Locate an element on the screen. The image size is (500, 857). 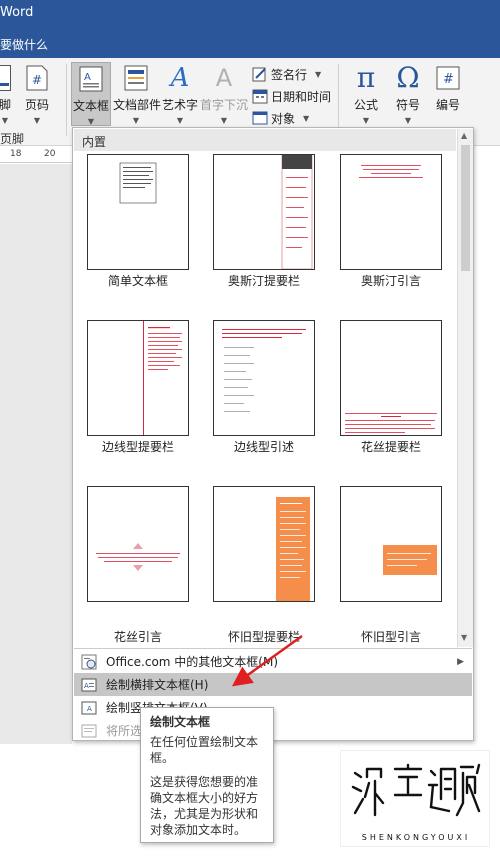
doc-parts-label: 文档部件 is located at coordinates (137, 105).